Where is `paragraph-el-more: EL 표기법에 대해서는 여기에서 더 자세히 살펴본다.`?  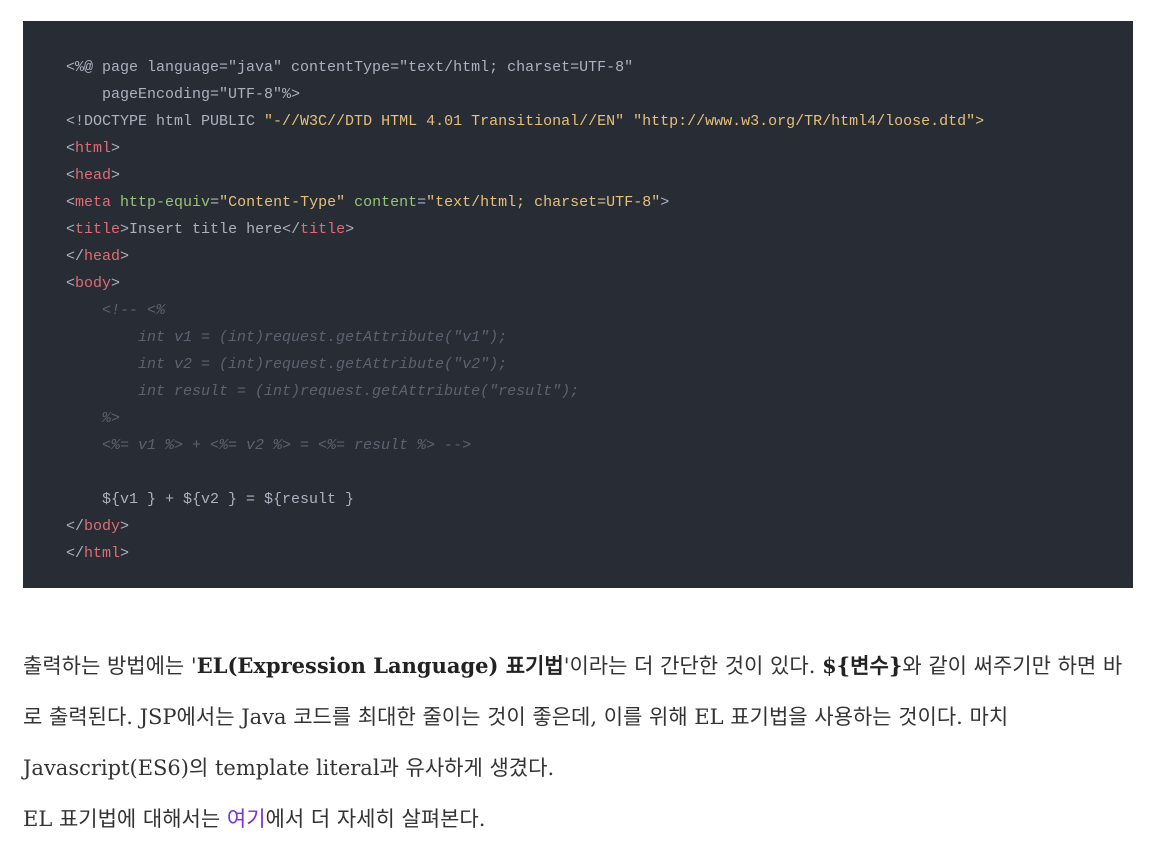 paragraph-el-more: EL 표기법에 대해서는 여기에서 더 자세히 살펴본다. is located at coordinates (578, 819).